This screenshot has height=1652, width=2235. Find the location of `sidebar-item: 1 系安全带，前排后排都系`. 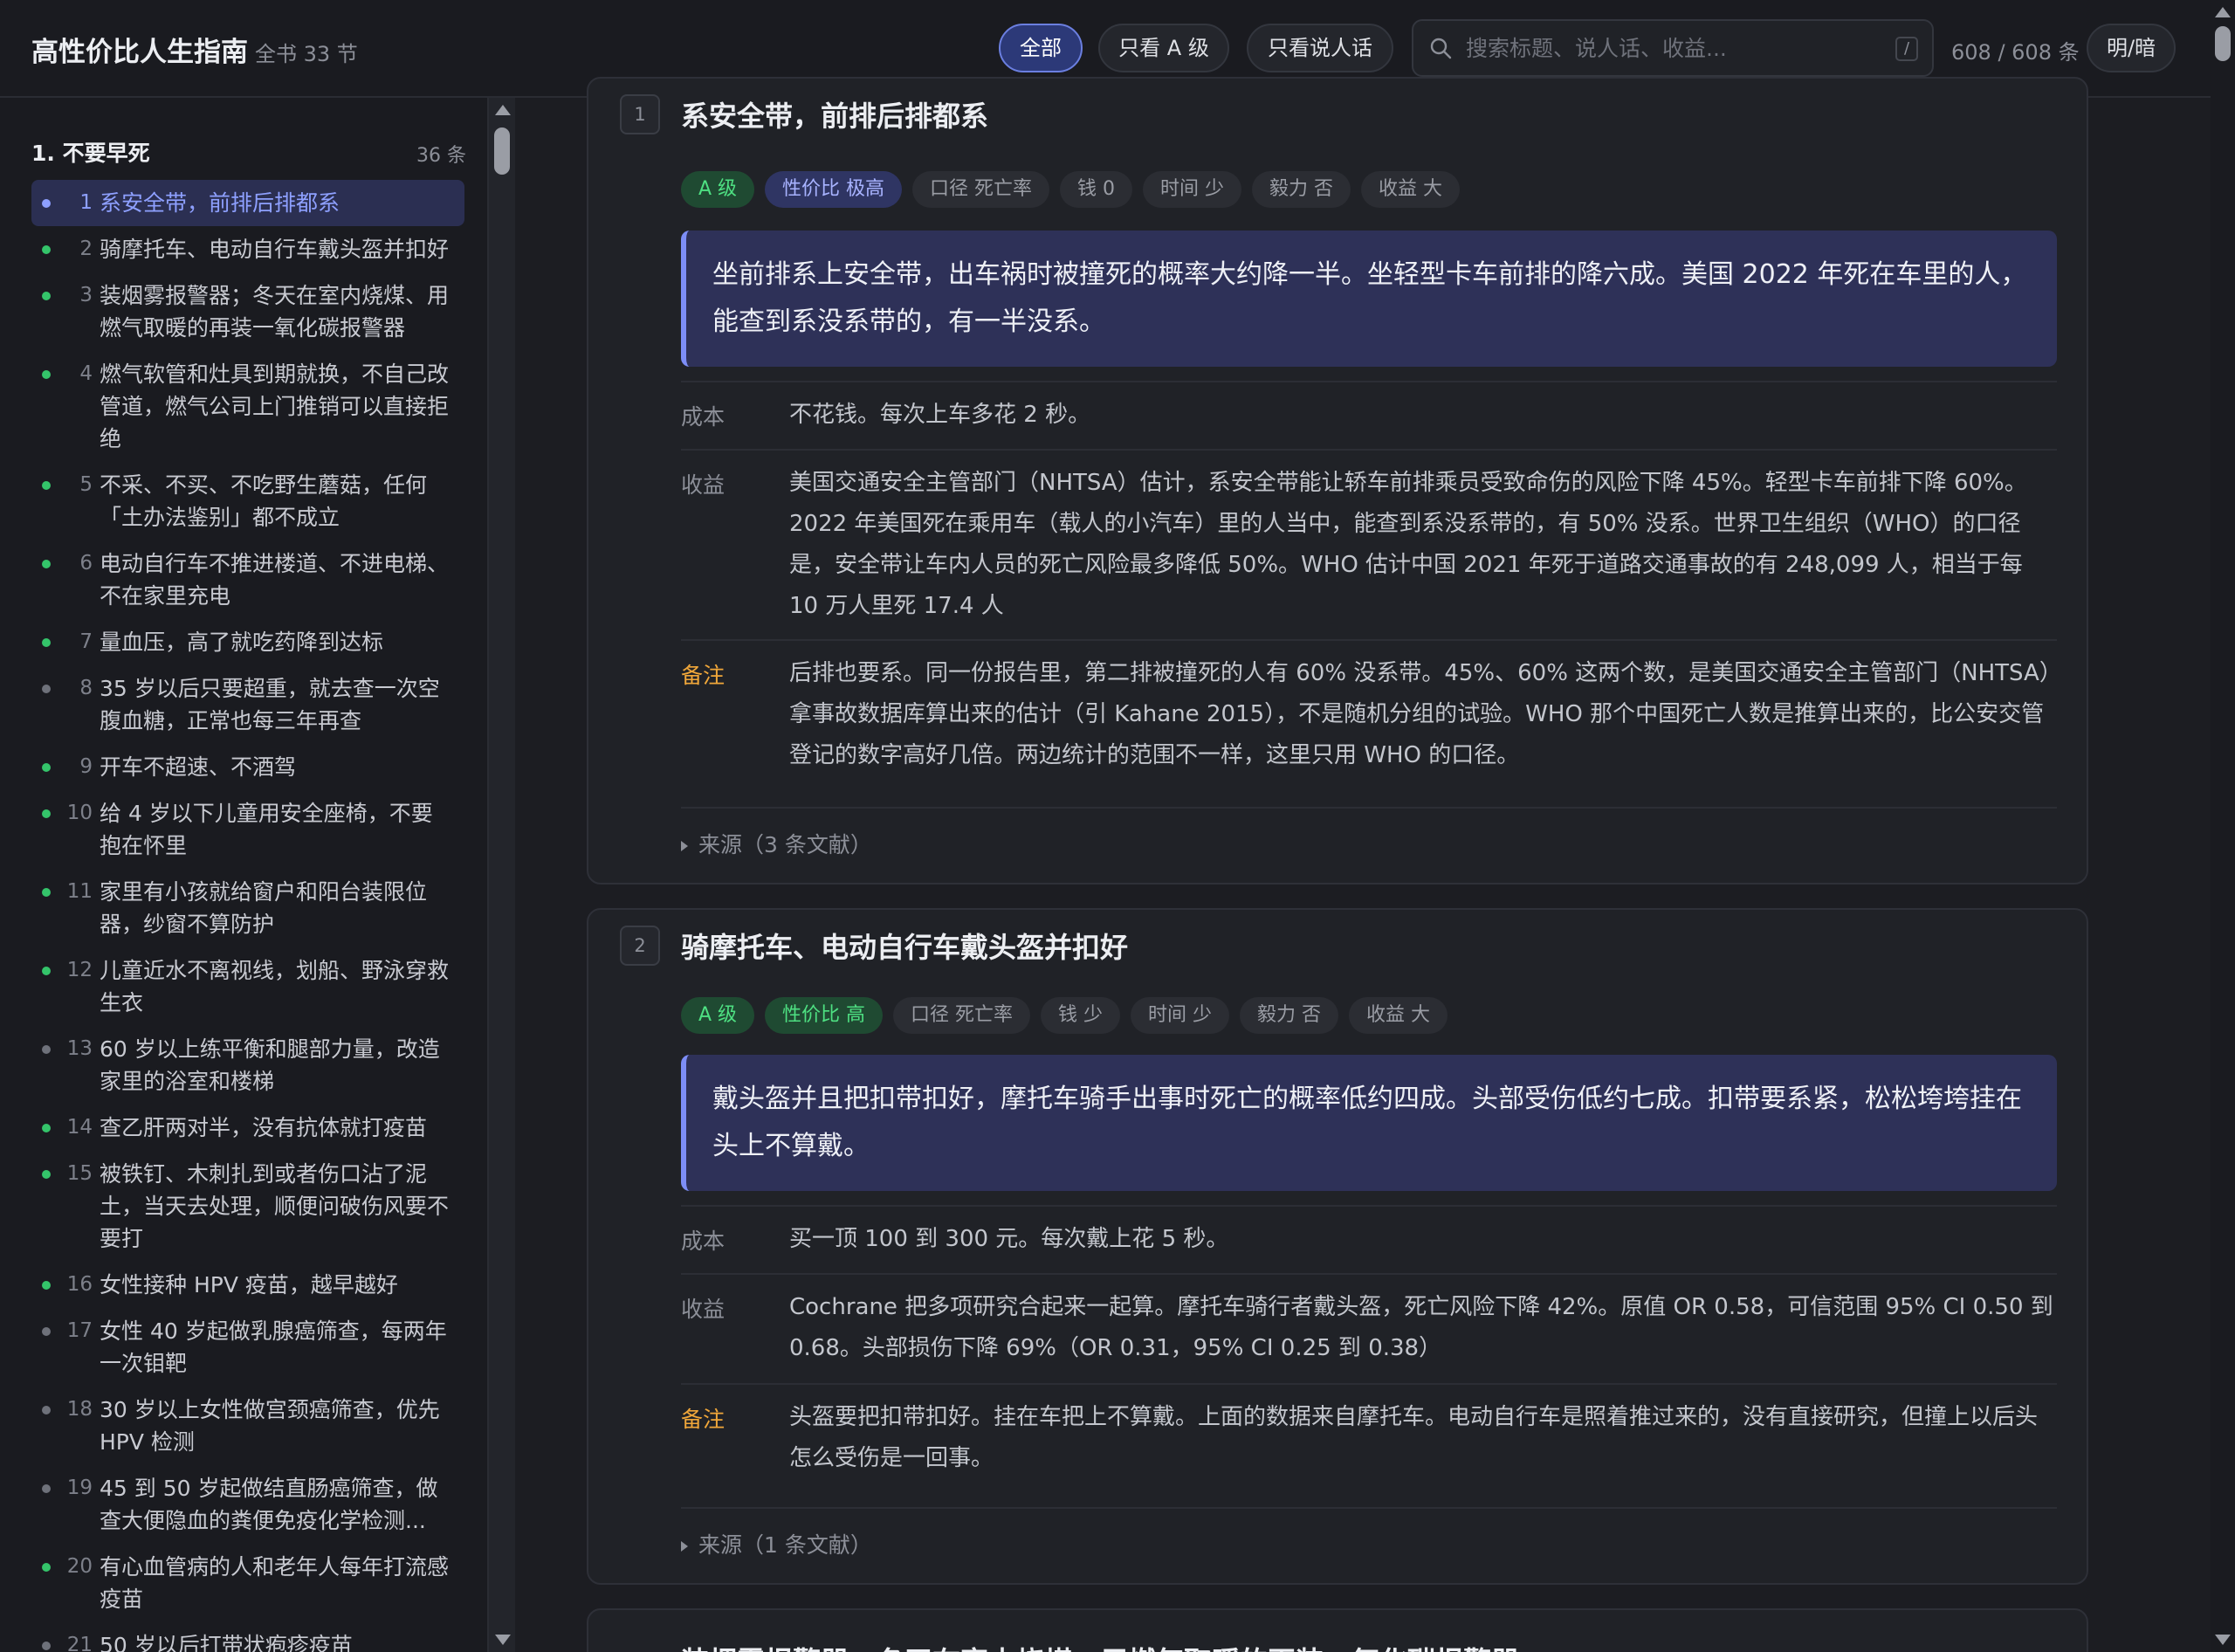

sidebar-item: 1 系安全带，前排后排都系 is located at coordinates (248, 203).